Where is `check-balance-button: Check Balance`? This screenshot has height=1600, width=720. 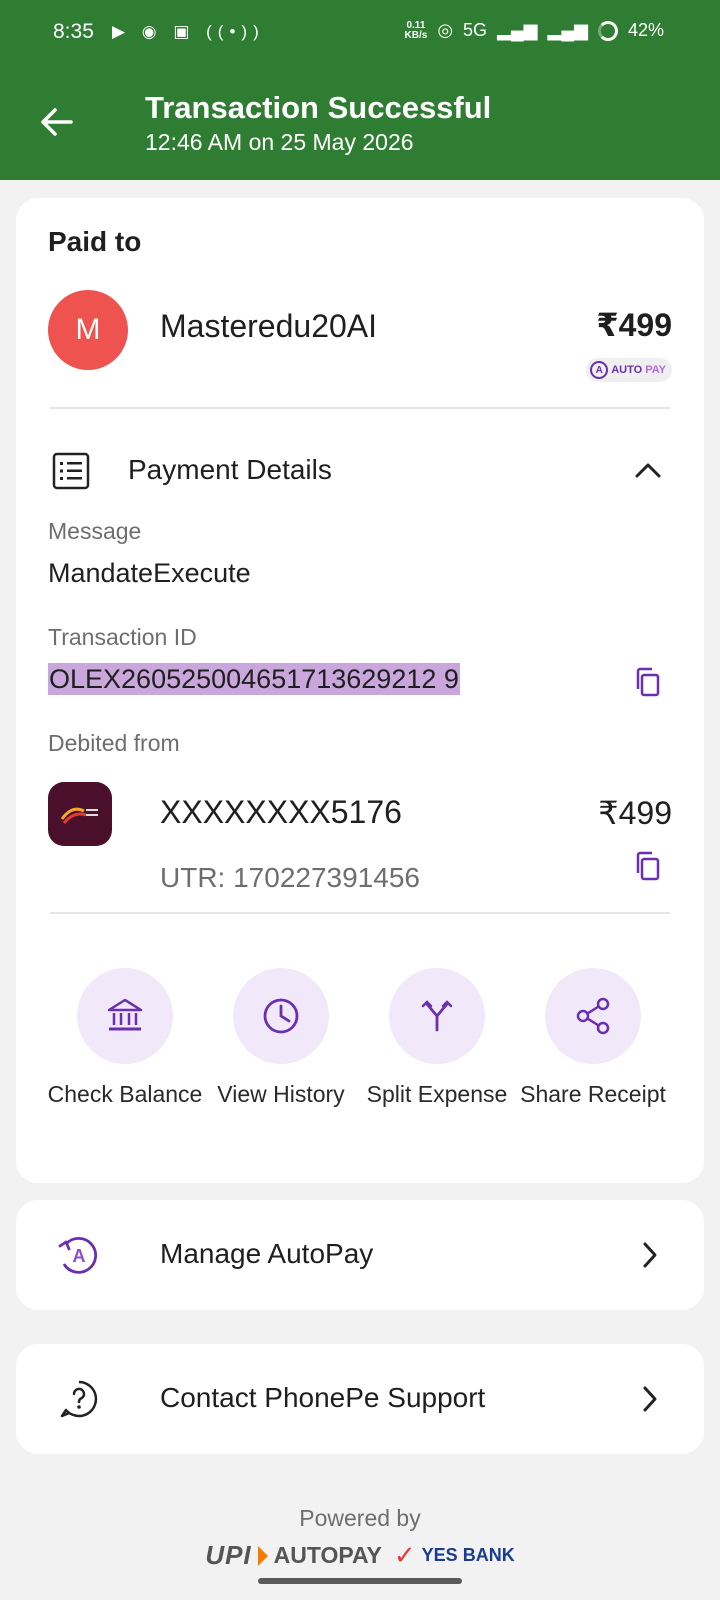 check-balance-button: Check Balance is located at coordinates (125, 1039).